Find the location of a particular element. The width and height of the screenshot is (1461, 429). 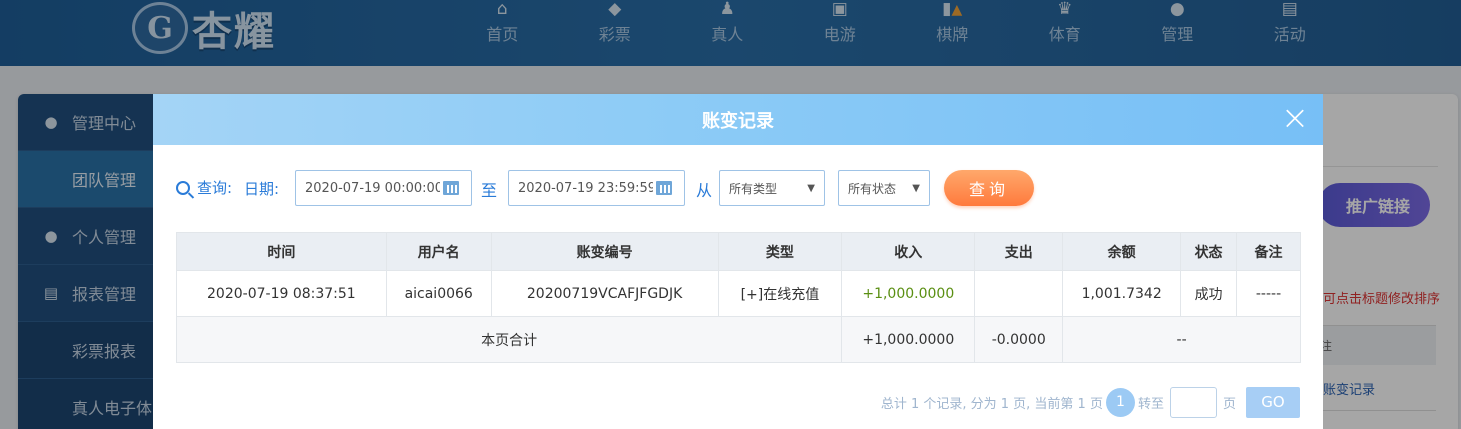

status-select: 所有状态 ▼ is located at coordinates (884, 188).